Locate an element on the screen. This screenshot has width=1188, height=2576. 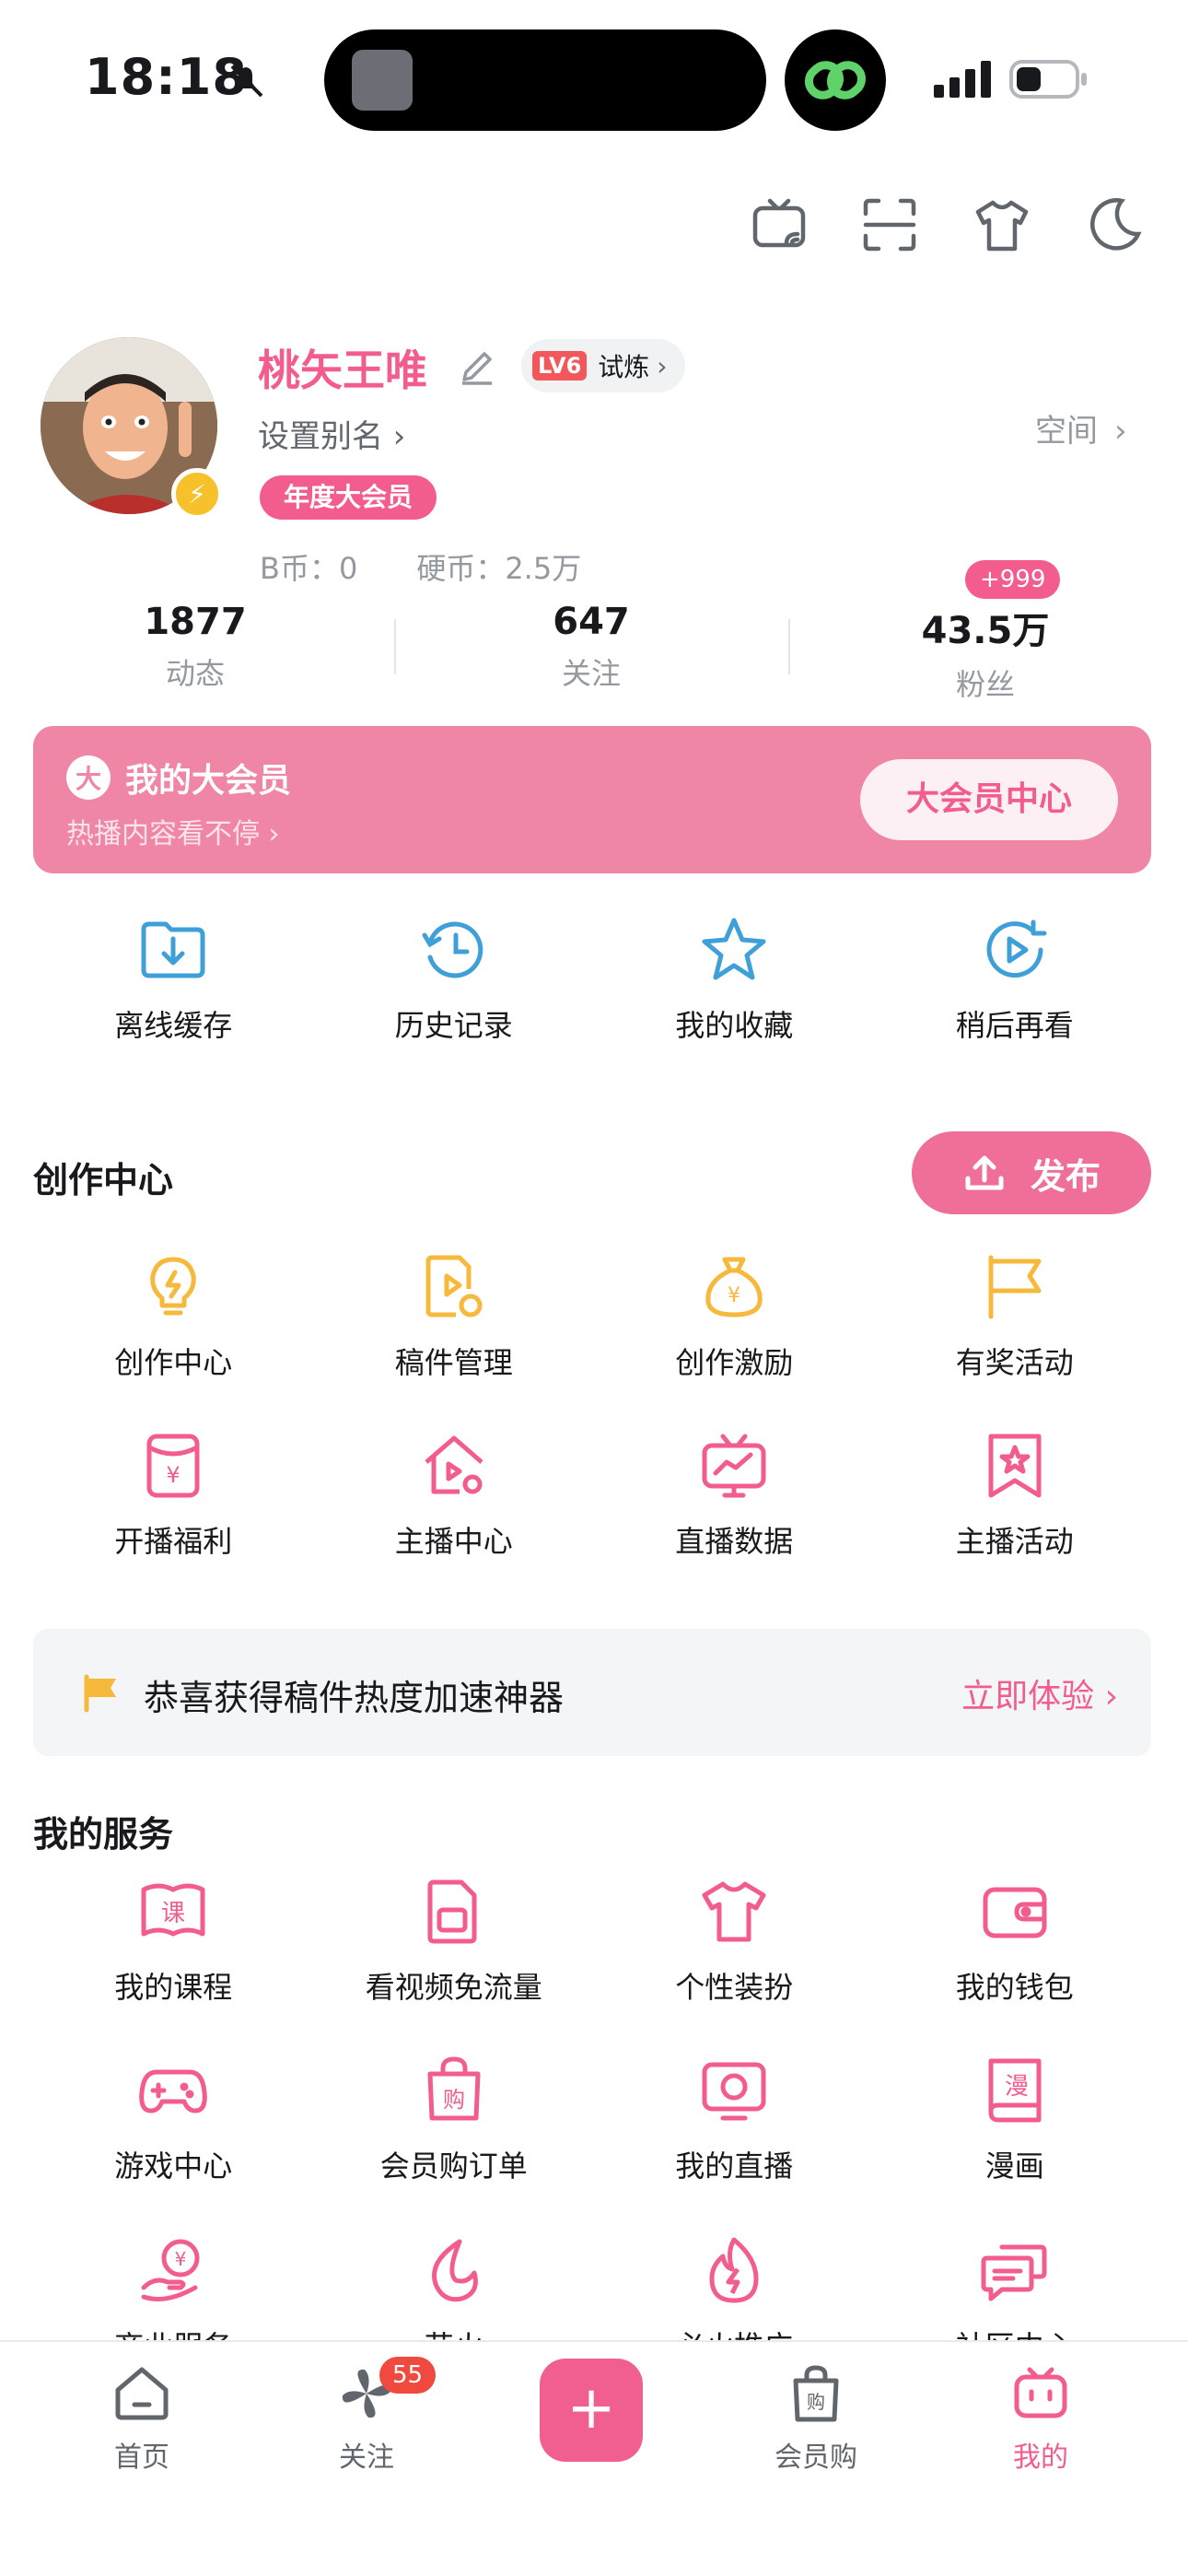
game-center-item: 游戏中心 is located at coordinates (173, 2117).